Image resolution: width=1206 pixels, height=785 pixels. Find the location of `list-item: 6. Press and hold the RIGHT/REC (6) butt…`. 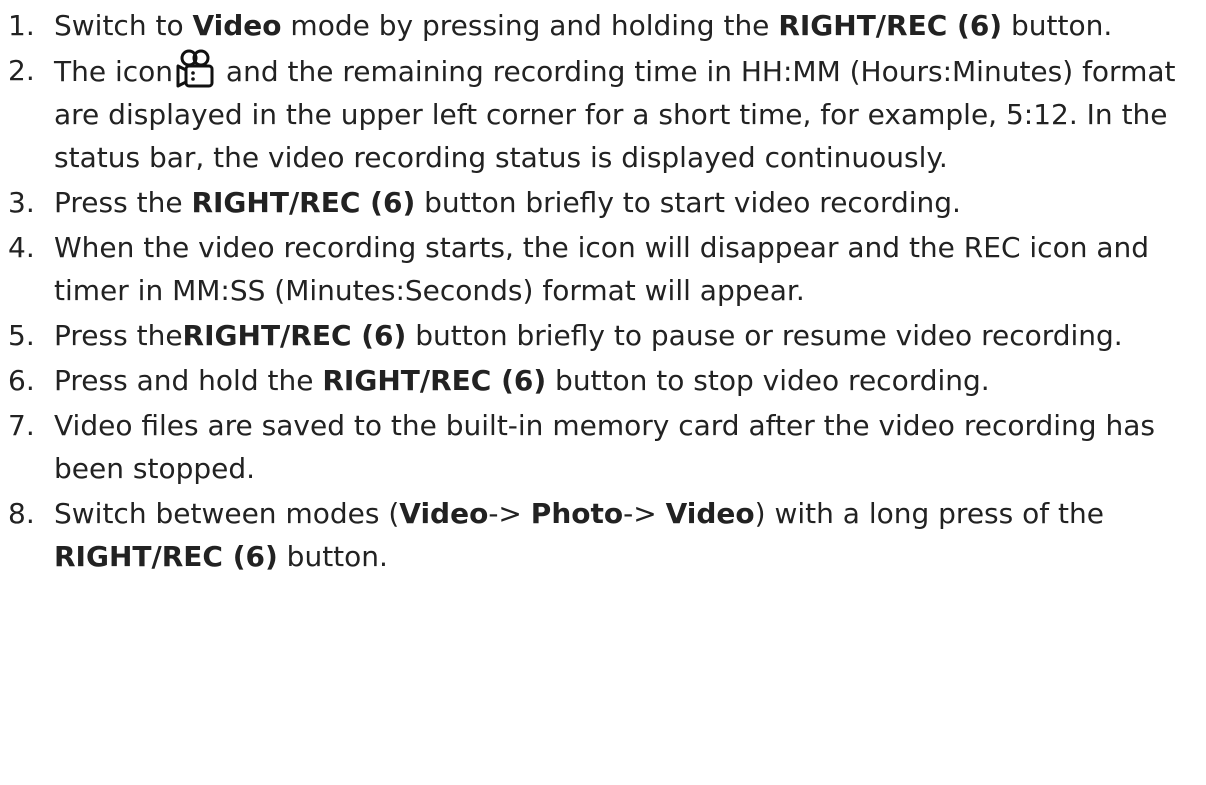

list-item: 6. Press and hold the RIGHT/REC (6) butt… is located at coordinates (603, 380).